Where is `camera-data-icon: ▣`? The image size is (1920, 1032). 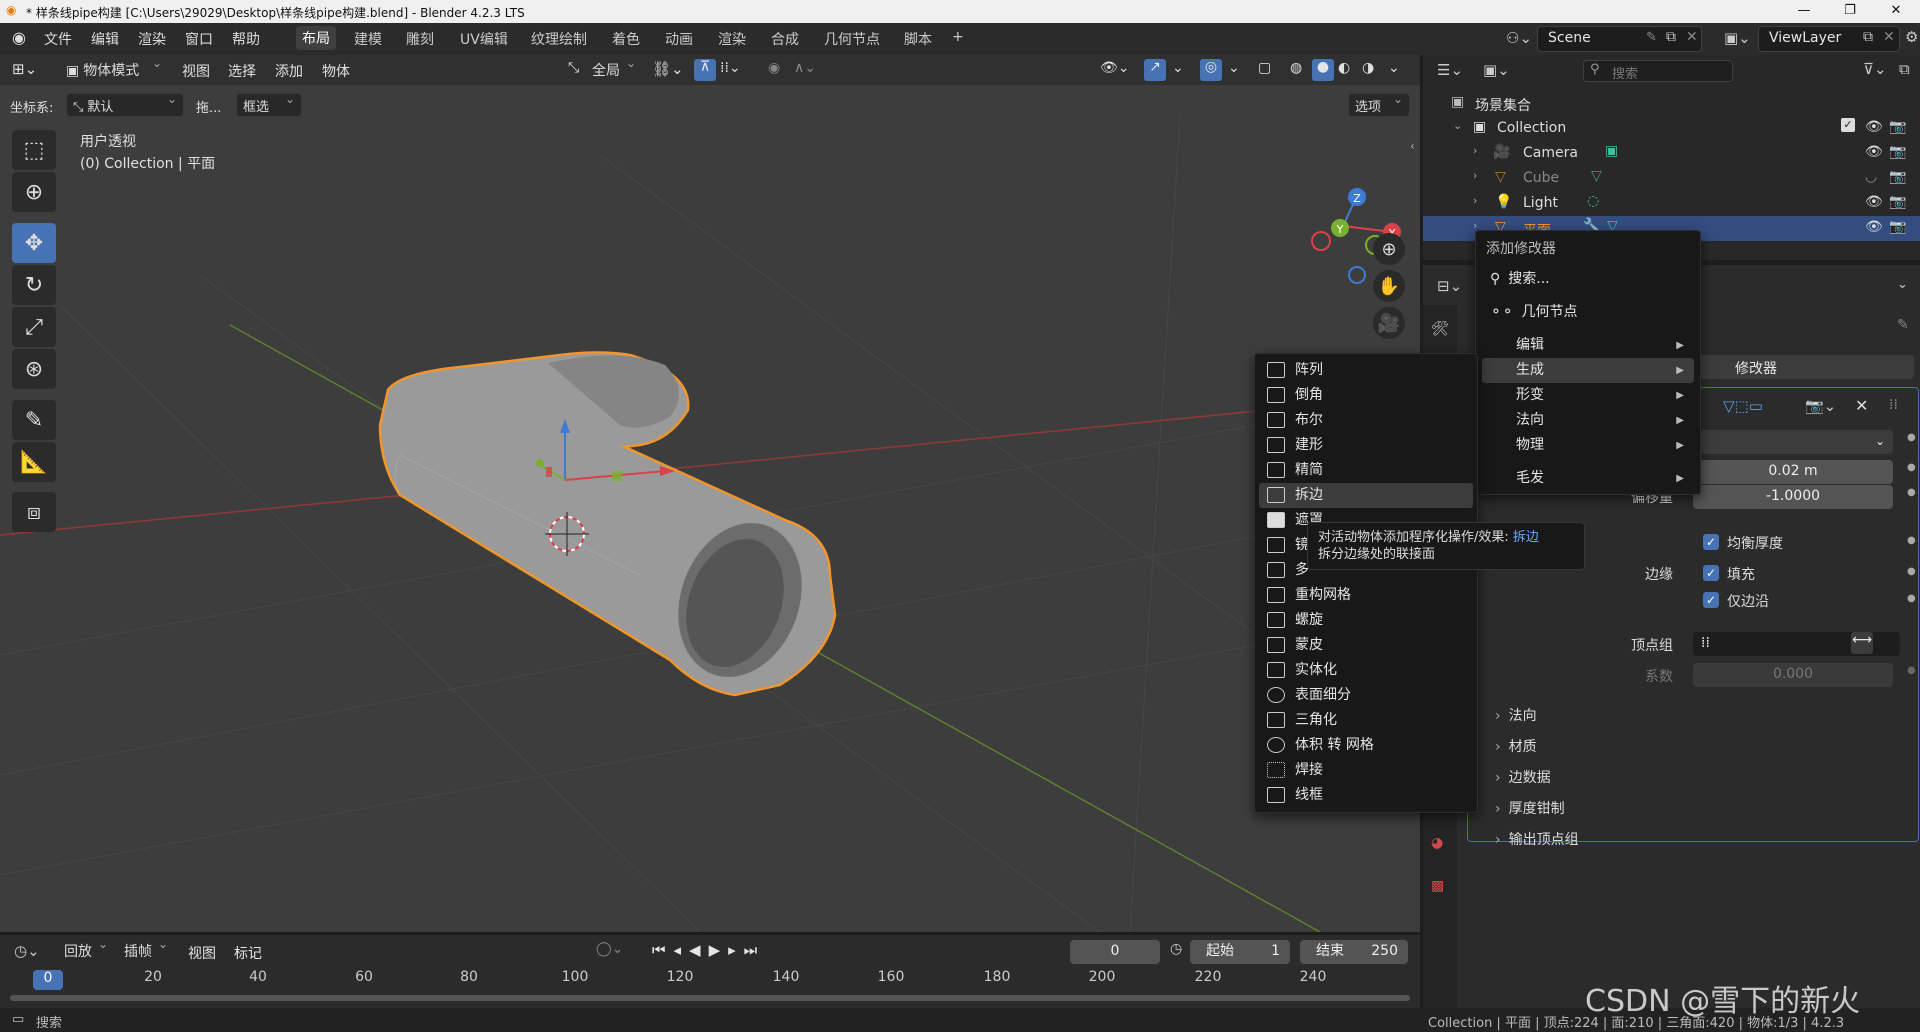
camera-data-icon: ▣ is located at coordinates (1611, 151).